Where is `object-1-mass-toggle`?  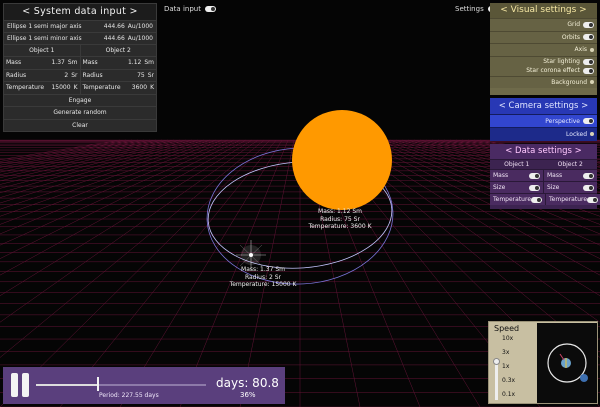
object-1-mass-toggle is located at coordinates (534, 175).